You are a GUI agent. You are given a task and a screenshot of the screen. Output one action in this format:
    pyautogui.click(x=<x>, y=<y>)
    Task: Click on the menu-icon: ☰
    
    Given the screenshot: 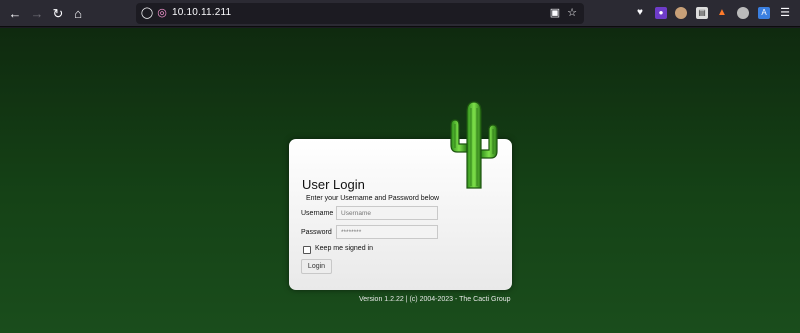 What is the action you would take?
    pyautogui.click(x=785, y=13)
    